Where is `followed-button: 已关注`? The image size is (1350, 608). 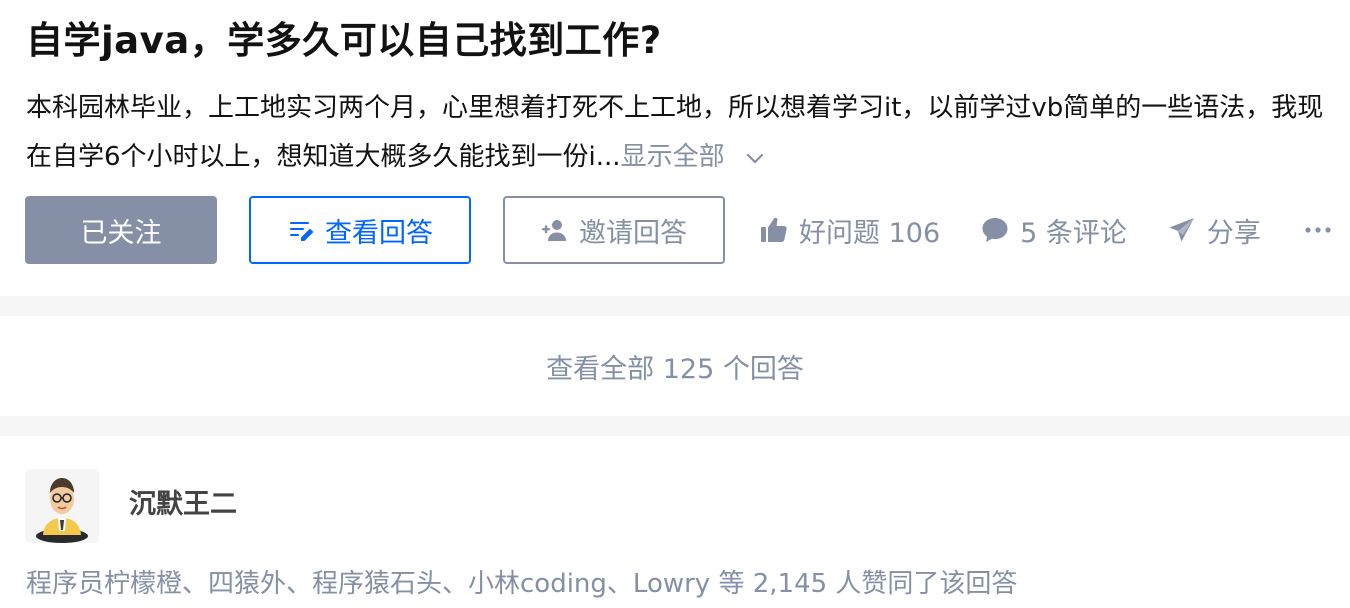
followed-button: 已关注 is located at coordinates (121, 230).